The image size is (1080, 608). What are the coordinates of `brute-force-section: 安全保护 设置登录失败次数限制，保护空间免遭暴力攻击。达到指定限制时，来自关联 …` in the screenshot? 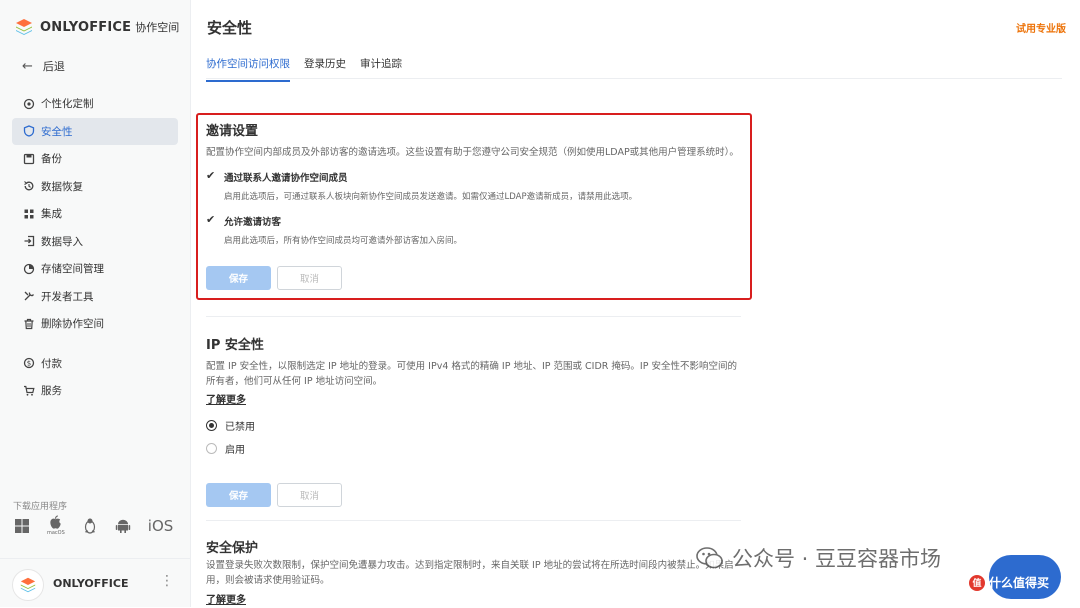 It's located at (473, 571).